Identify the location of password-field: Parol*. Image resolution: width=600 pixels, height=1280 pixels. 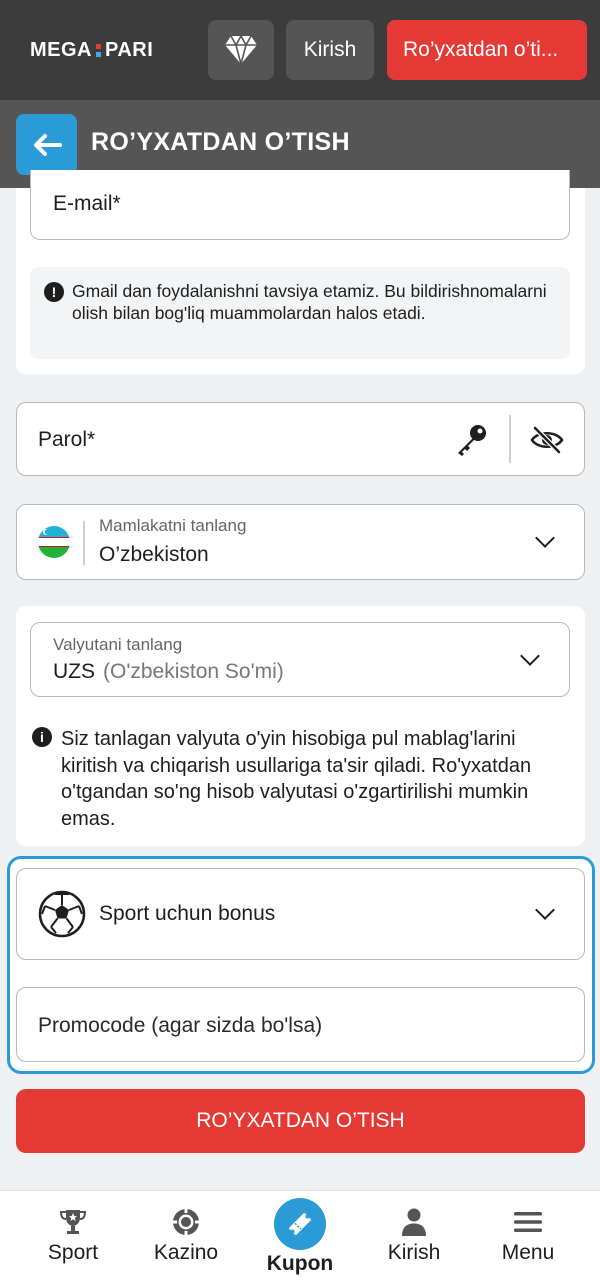
(300, 439).